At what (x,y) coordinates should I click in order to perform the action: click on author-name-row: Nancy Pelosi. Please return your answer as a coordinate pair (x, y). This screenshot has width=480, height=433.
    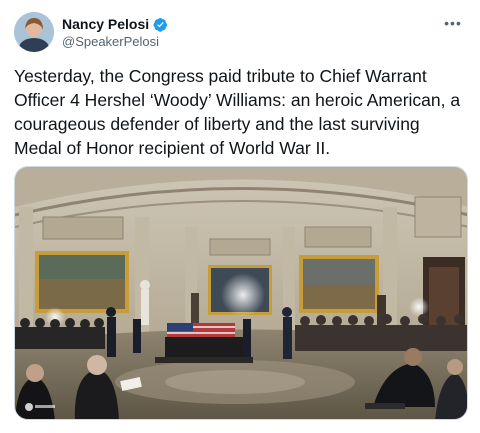
    Looking at the image, I should click on (115, 24).